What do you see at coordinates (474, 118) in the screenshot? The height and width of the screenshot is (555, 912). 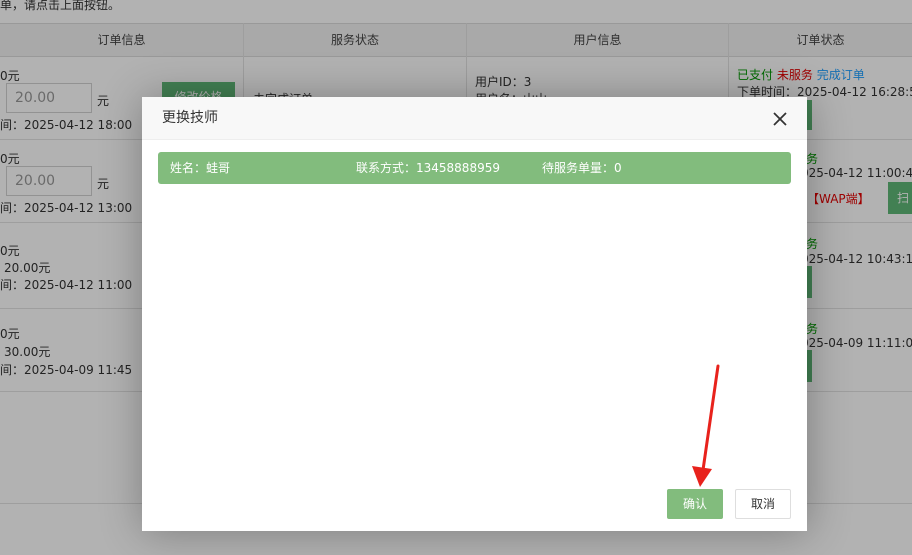 I see `dialog-header: 更换技师` at bounding box center [474, 118].